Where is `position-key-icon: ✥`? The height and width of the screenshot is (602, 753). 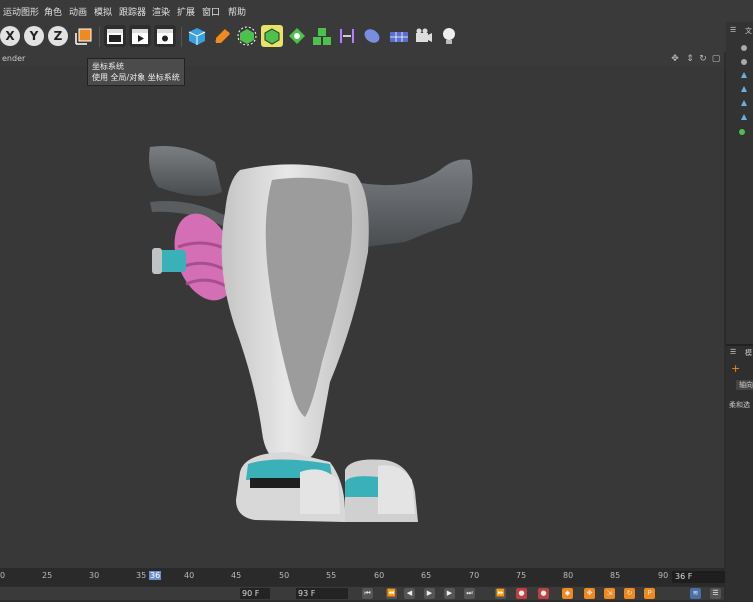 position-key-icon: ✥ is located at coordinates (589, 593).